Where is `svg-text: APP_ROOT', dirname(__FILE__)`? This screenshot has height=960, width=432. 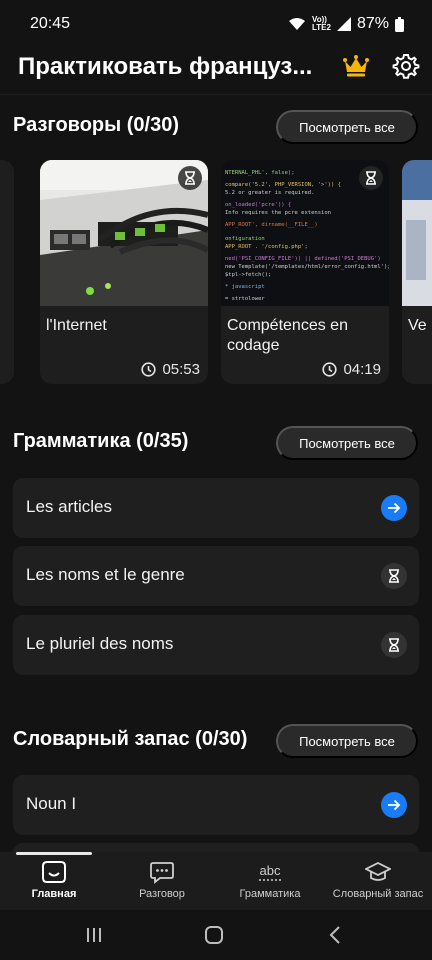 svg-text: APP_ROOT', dirname(__FILE__) is located at coordinates (271, 225).